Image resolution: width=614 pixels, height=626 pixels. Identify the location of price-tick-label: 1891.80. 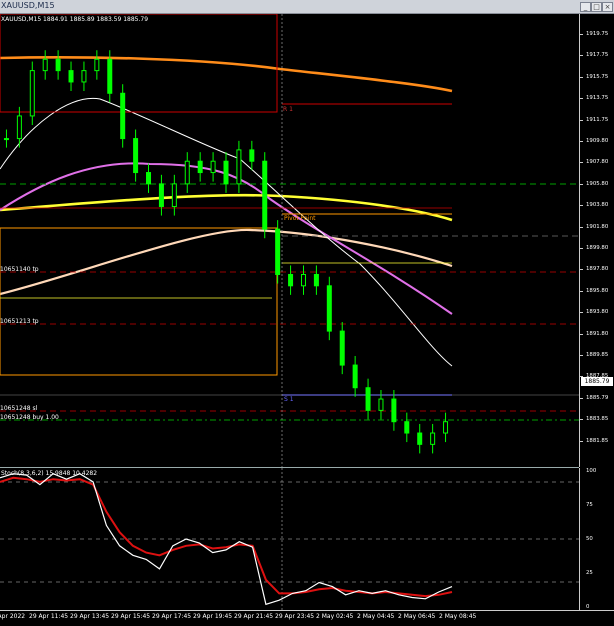
(597, 333).